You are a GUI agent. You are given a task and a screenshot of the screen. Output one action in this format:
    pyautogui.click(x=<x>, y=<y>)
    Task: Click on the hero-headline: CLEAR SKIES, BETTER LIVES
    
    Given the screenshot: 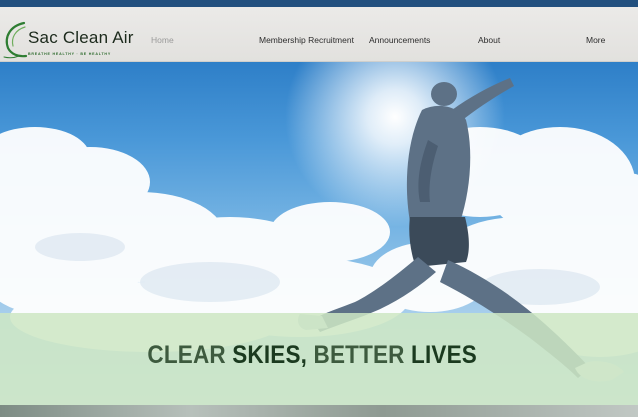 What is the action you would take?
    pyautogui.click(x=312, y=355)
    